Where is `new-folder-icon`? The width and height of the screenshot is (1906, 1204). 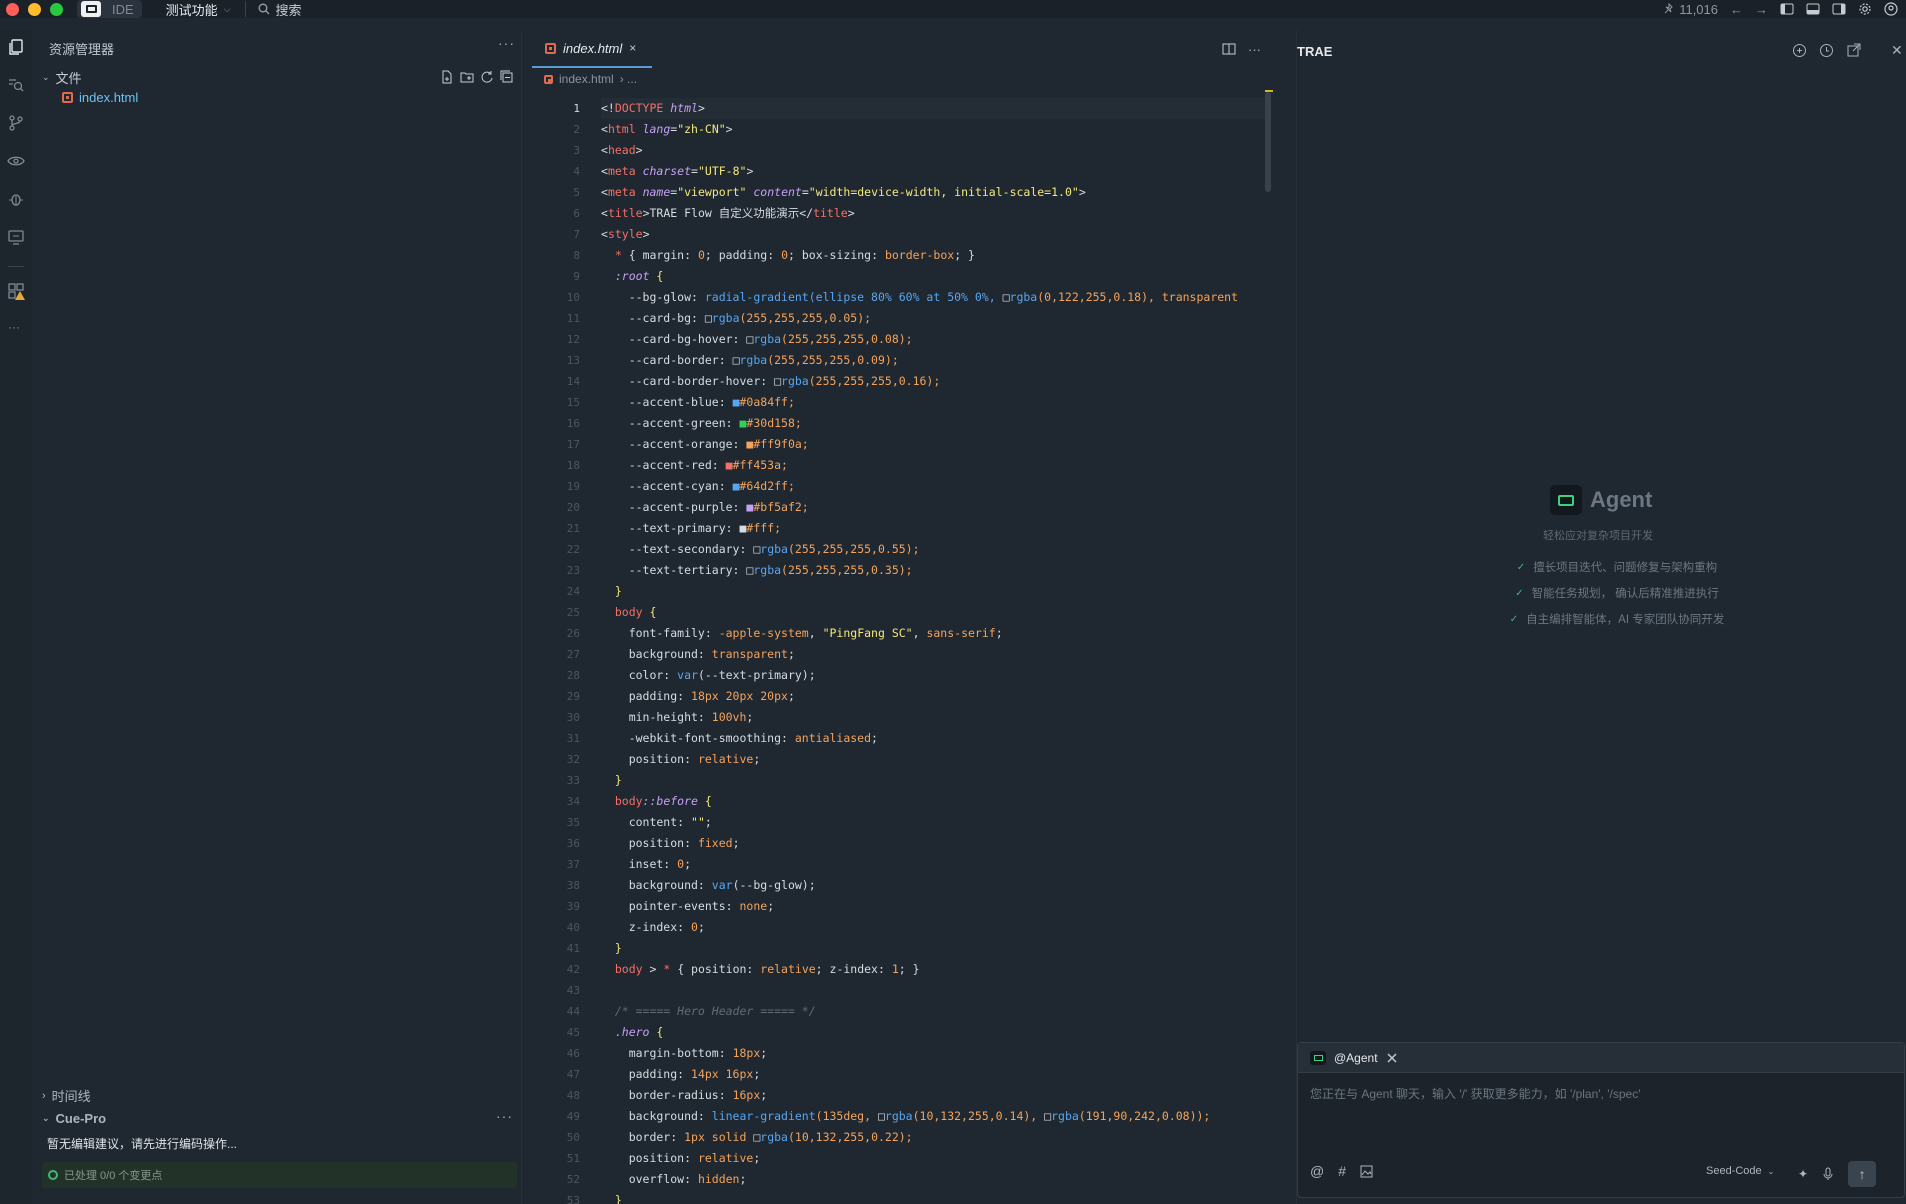 new-folder-icon is located at coordinates (467, 77).